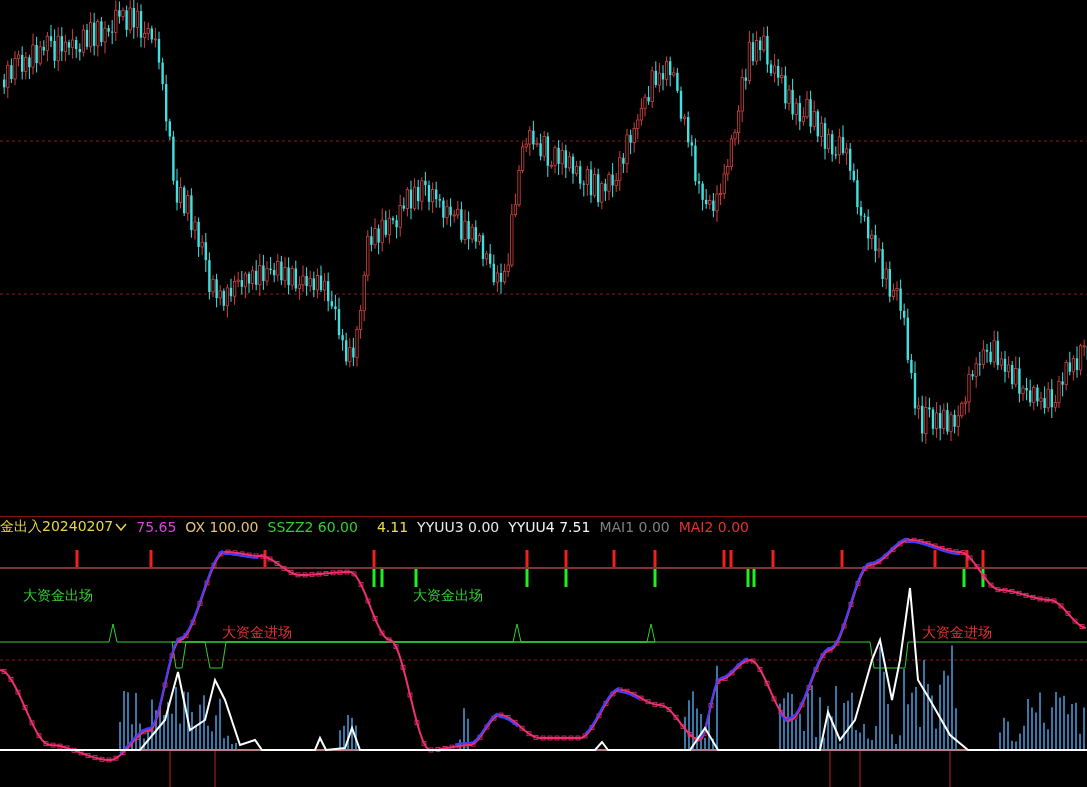 This screenshot has height=787, width=1087. I want to click on indicator-value: SSZZ2 60.00, so click(312, 527).